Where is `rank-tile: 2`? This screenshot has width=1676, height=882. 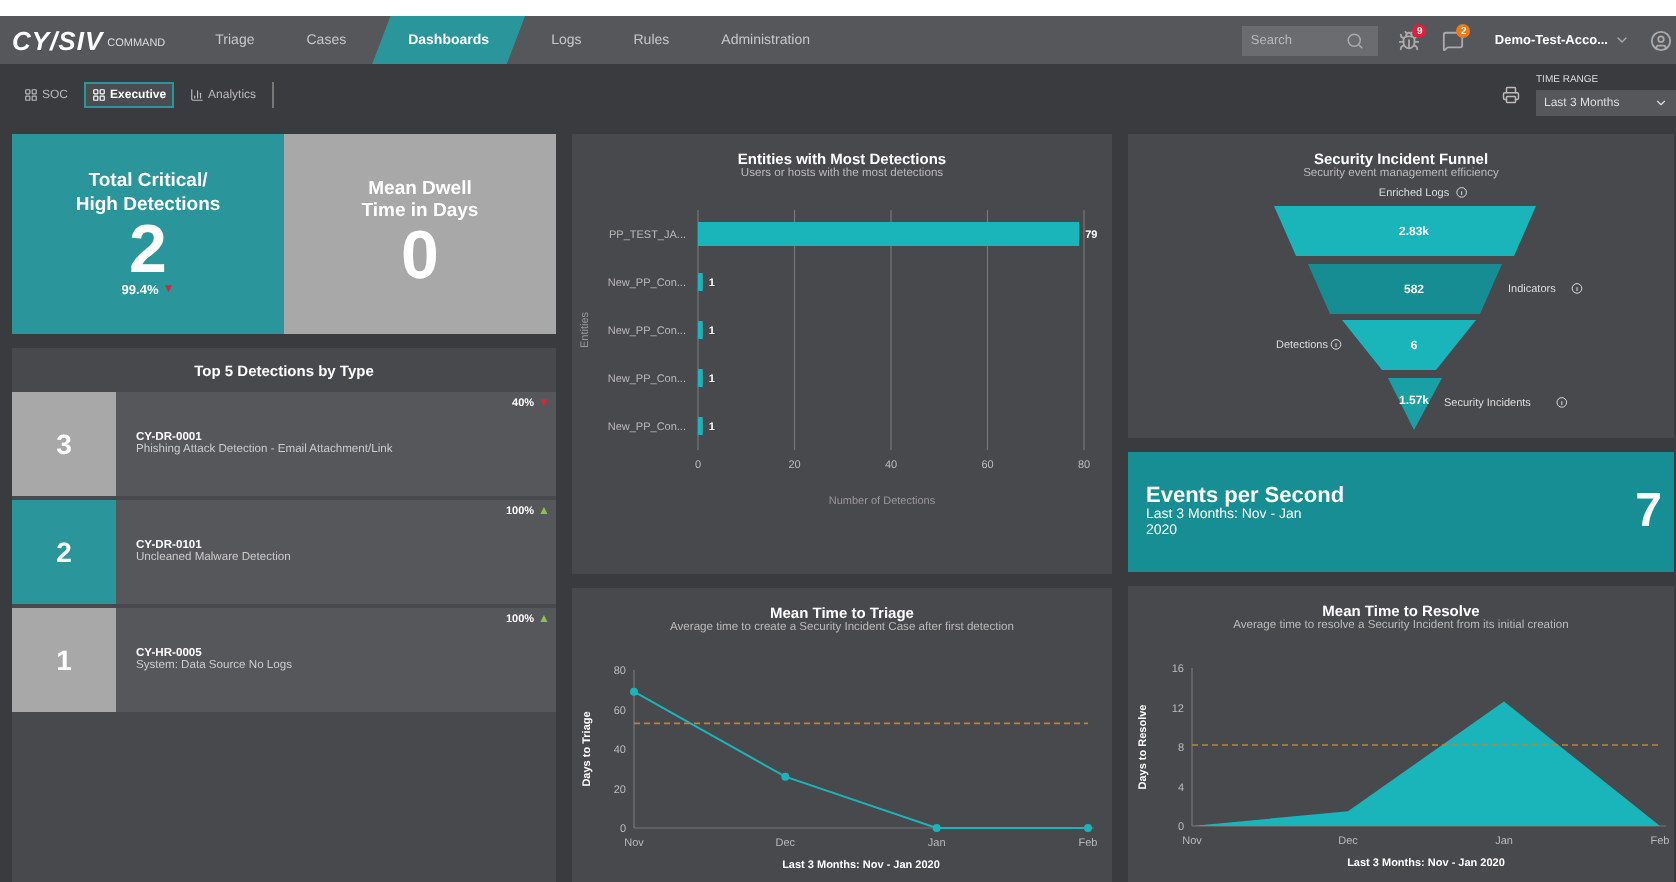
rank-tile: 2 is located at coordinates (64, 552).